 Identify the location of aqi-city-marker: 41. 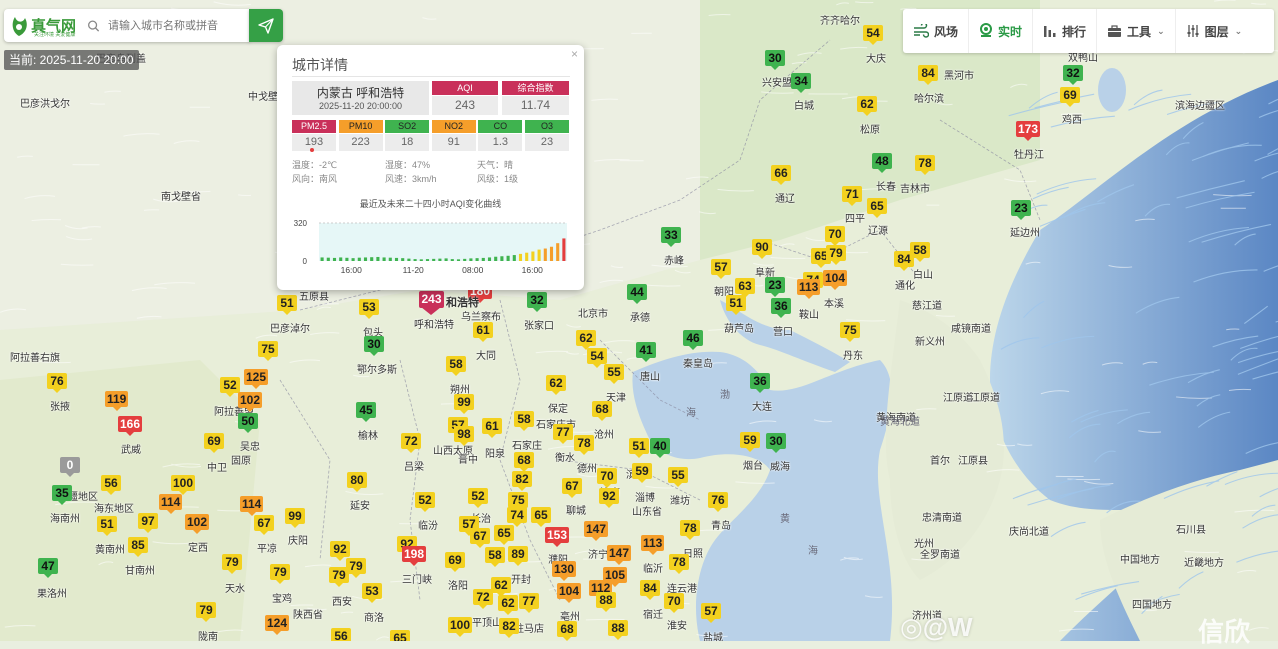
(646, 350).